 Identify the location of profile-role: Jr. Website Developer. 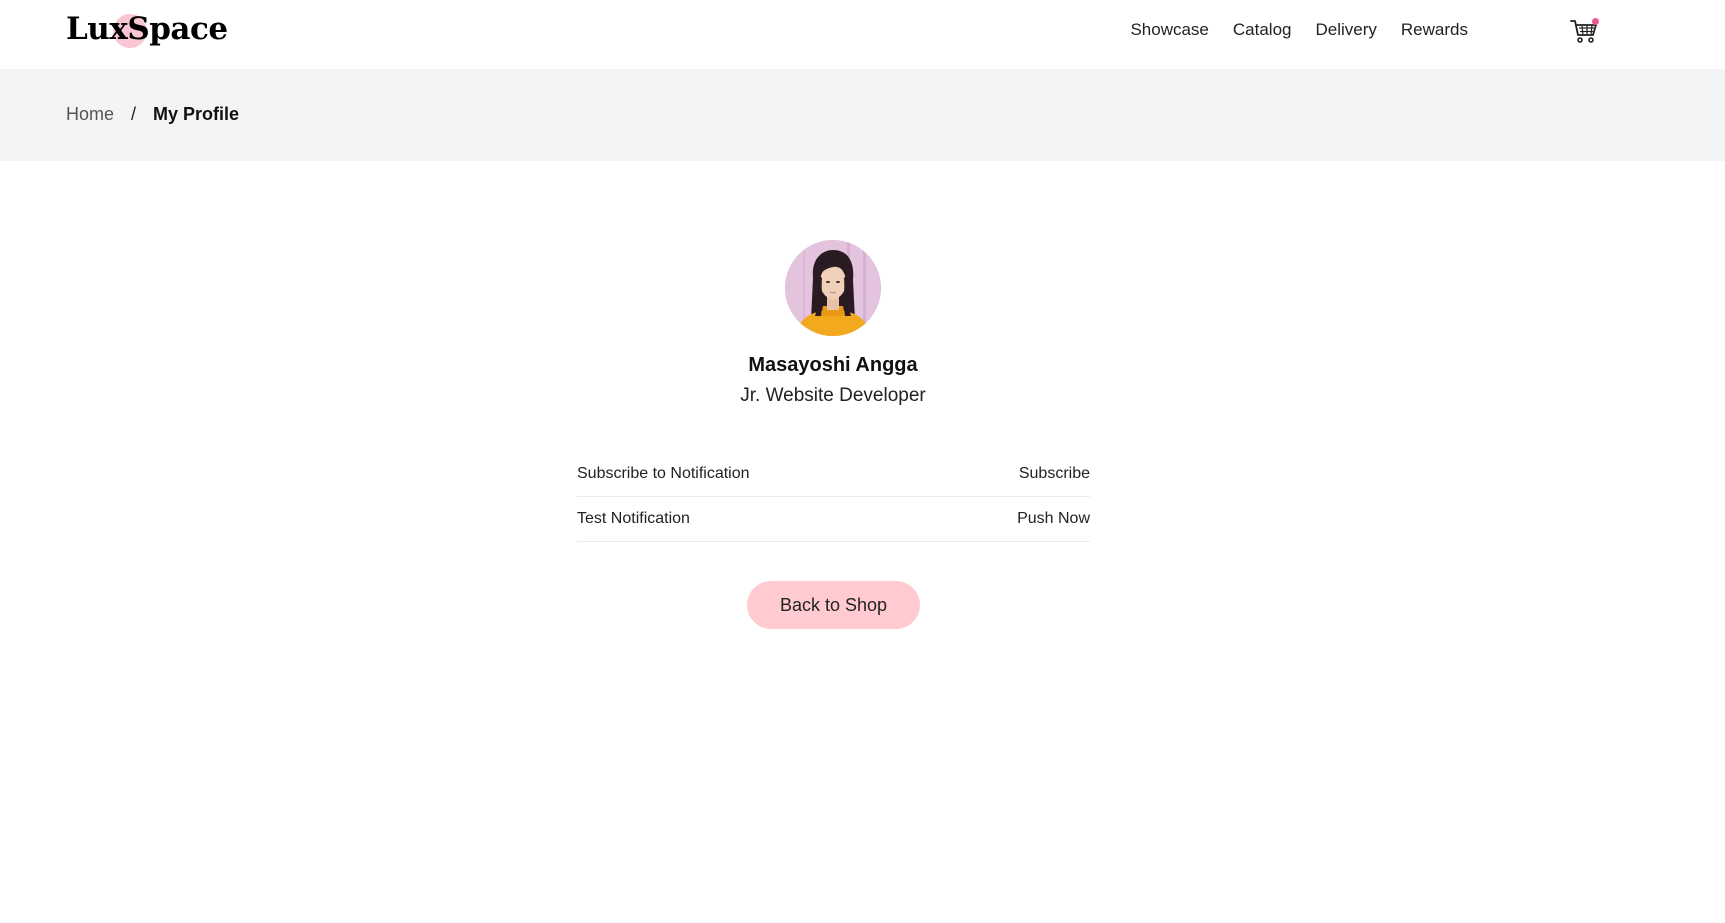
(833, 395).